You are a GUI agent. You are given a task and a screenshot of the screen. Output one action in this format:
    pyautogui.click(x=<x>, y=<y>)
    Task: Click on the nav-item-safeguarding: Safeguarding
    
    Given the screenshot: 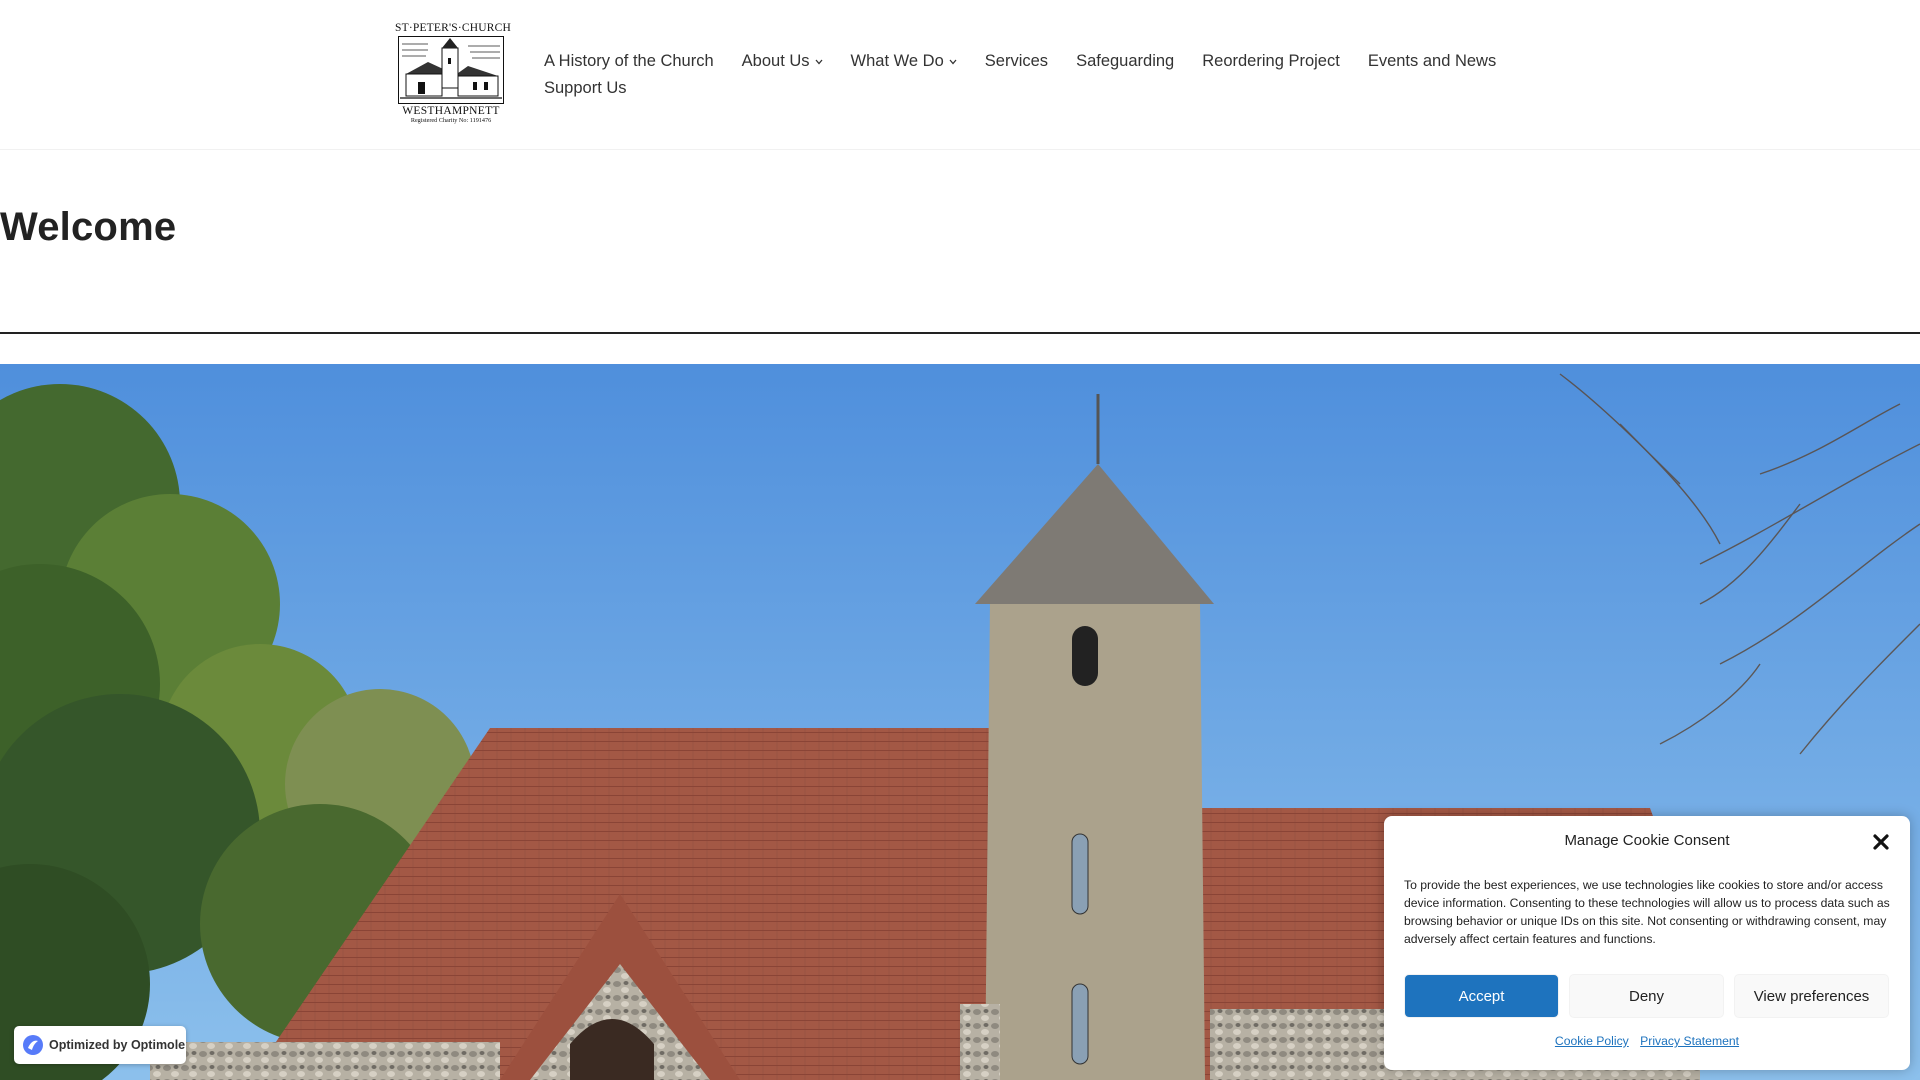 What is the action you would take?
    pyautogui.click(x=1125, y=61)
    